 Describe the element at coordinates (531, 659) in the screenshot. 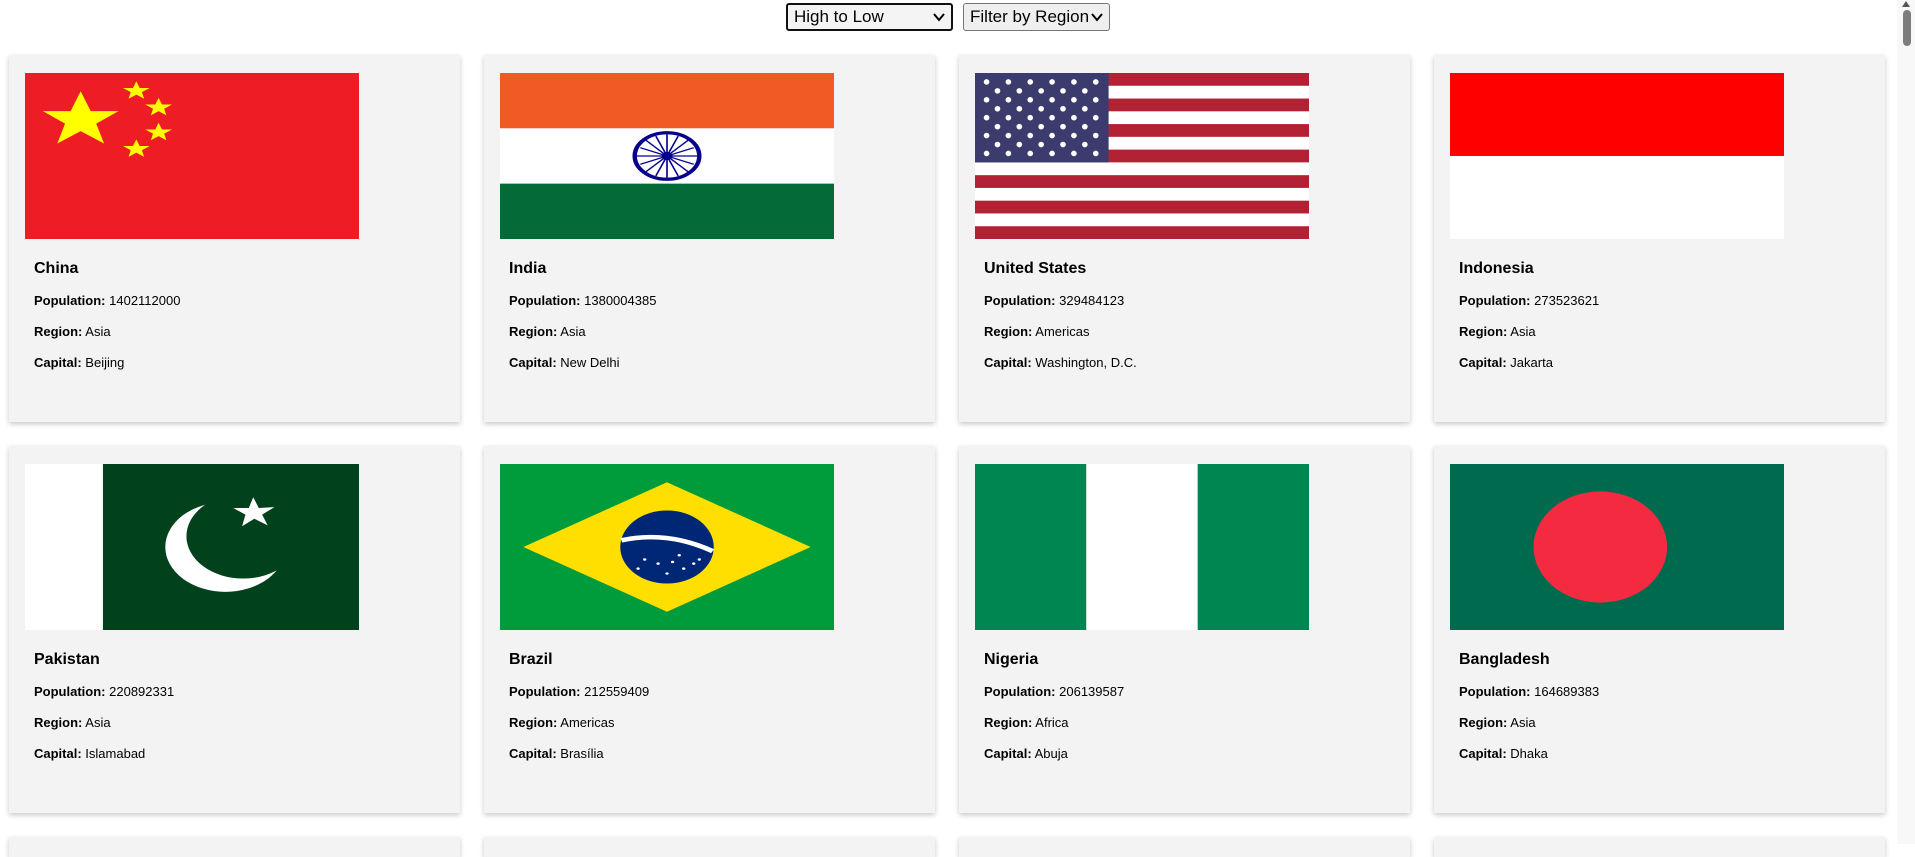

I see `country-name: Brazil` at that location.